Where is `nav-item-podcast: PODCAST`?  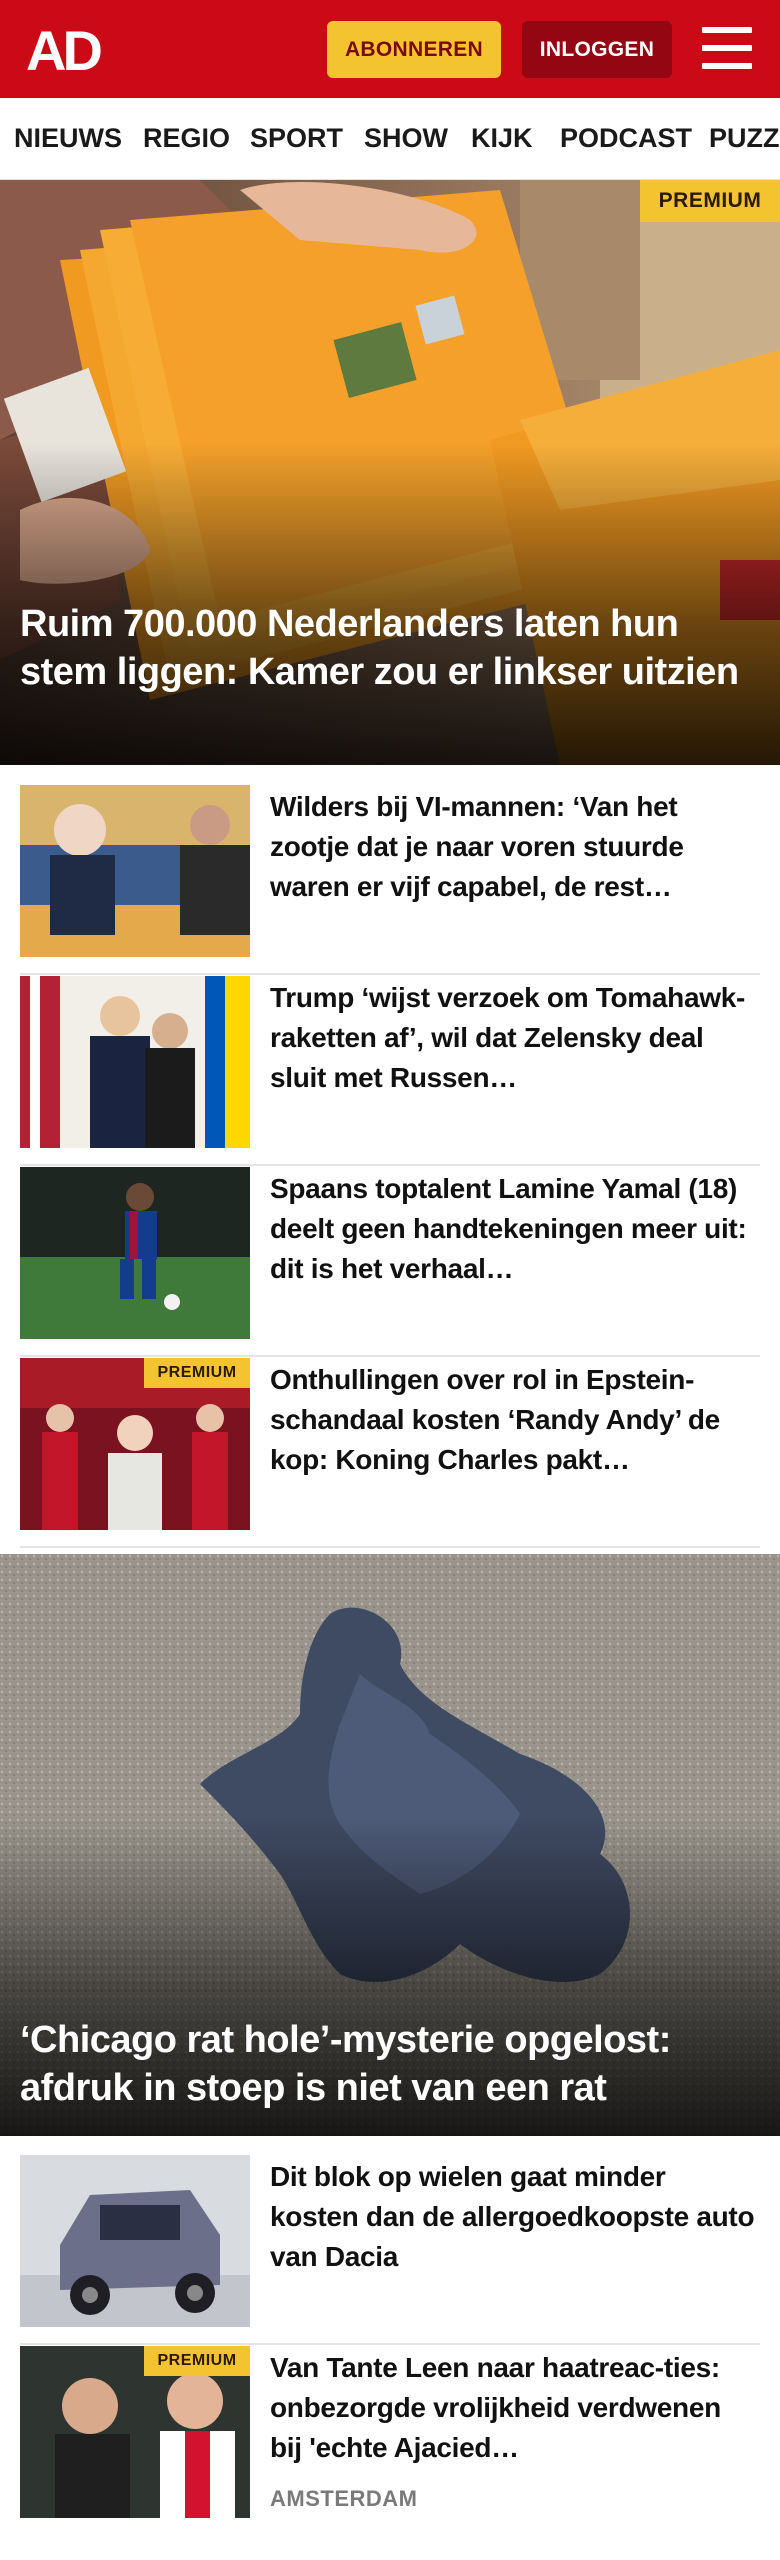 nav-item-podcast: PODCAST is located at coordinates (626, 138).